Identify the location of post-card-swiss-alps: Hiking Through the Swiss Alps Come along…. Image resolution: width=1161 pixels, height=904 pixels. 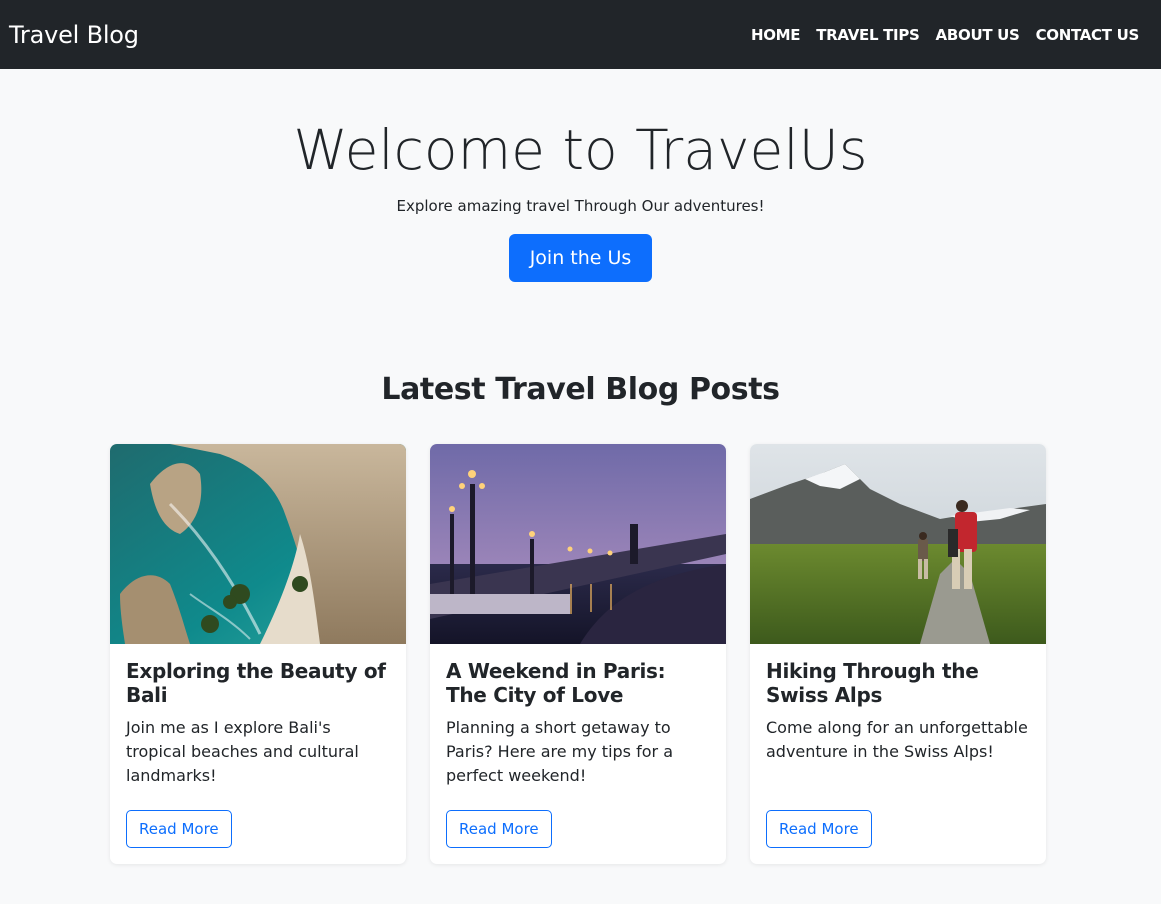
(898, 654).